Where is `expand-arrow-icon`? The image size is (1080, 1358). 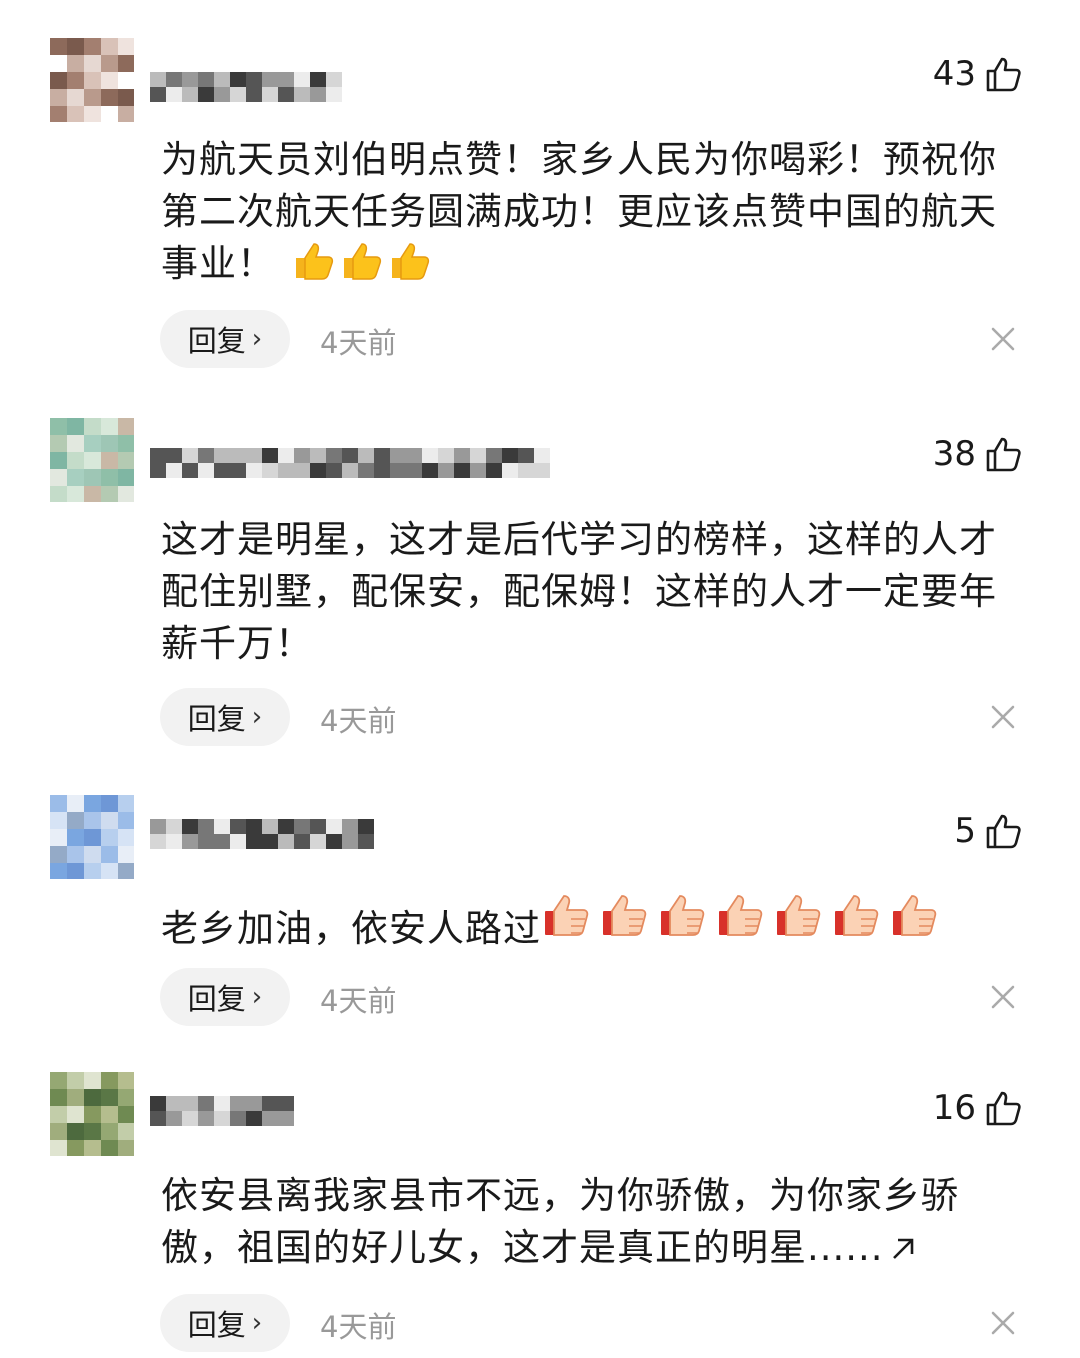 expand-arrow-icon is located at coordinates (903, 1249).